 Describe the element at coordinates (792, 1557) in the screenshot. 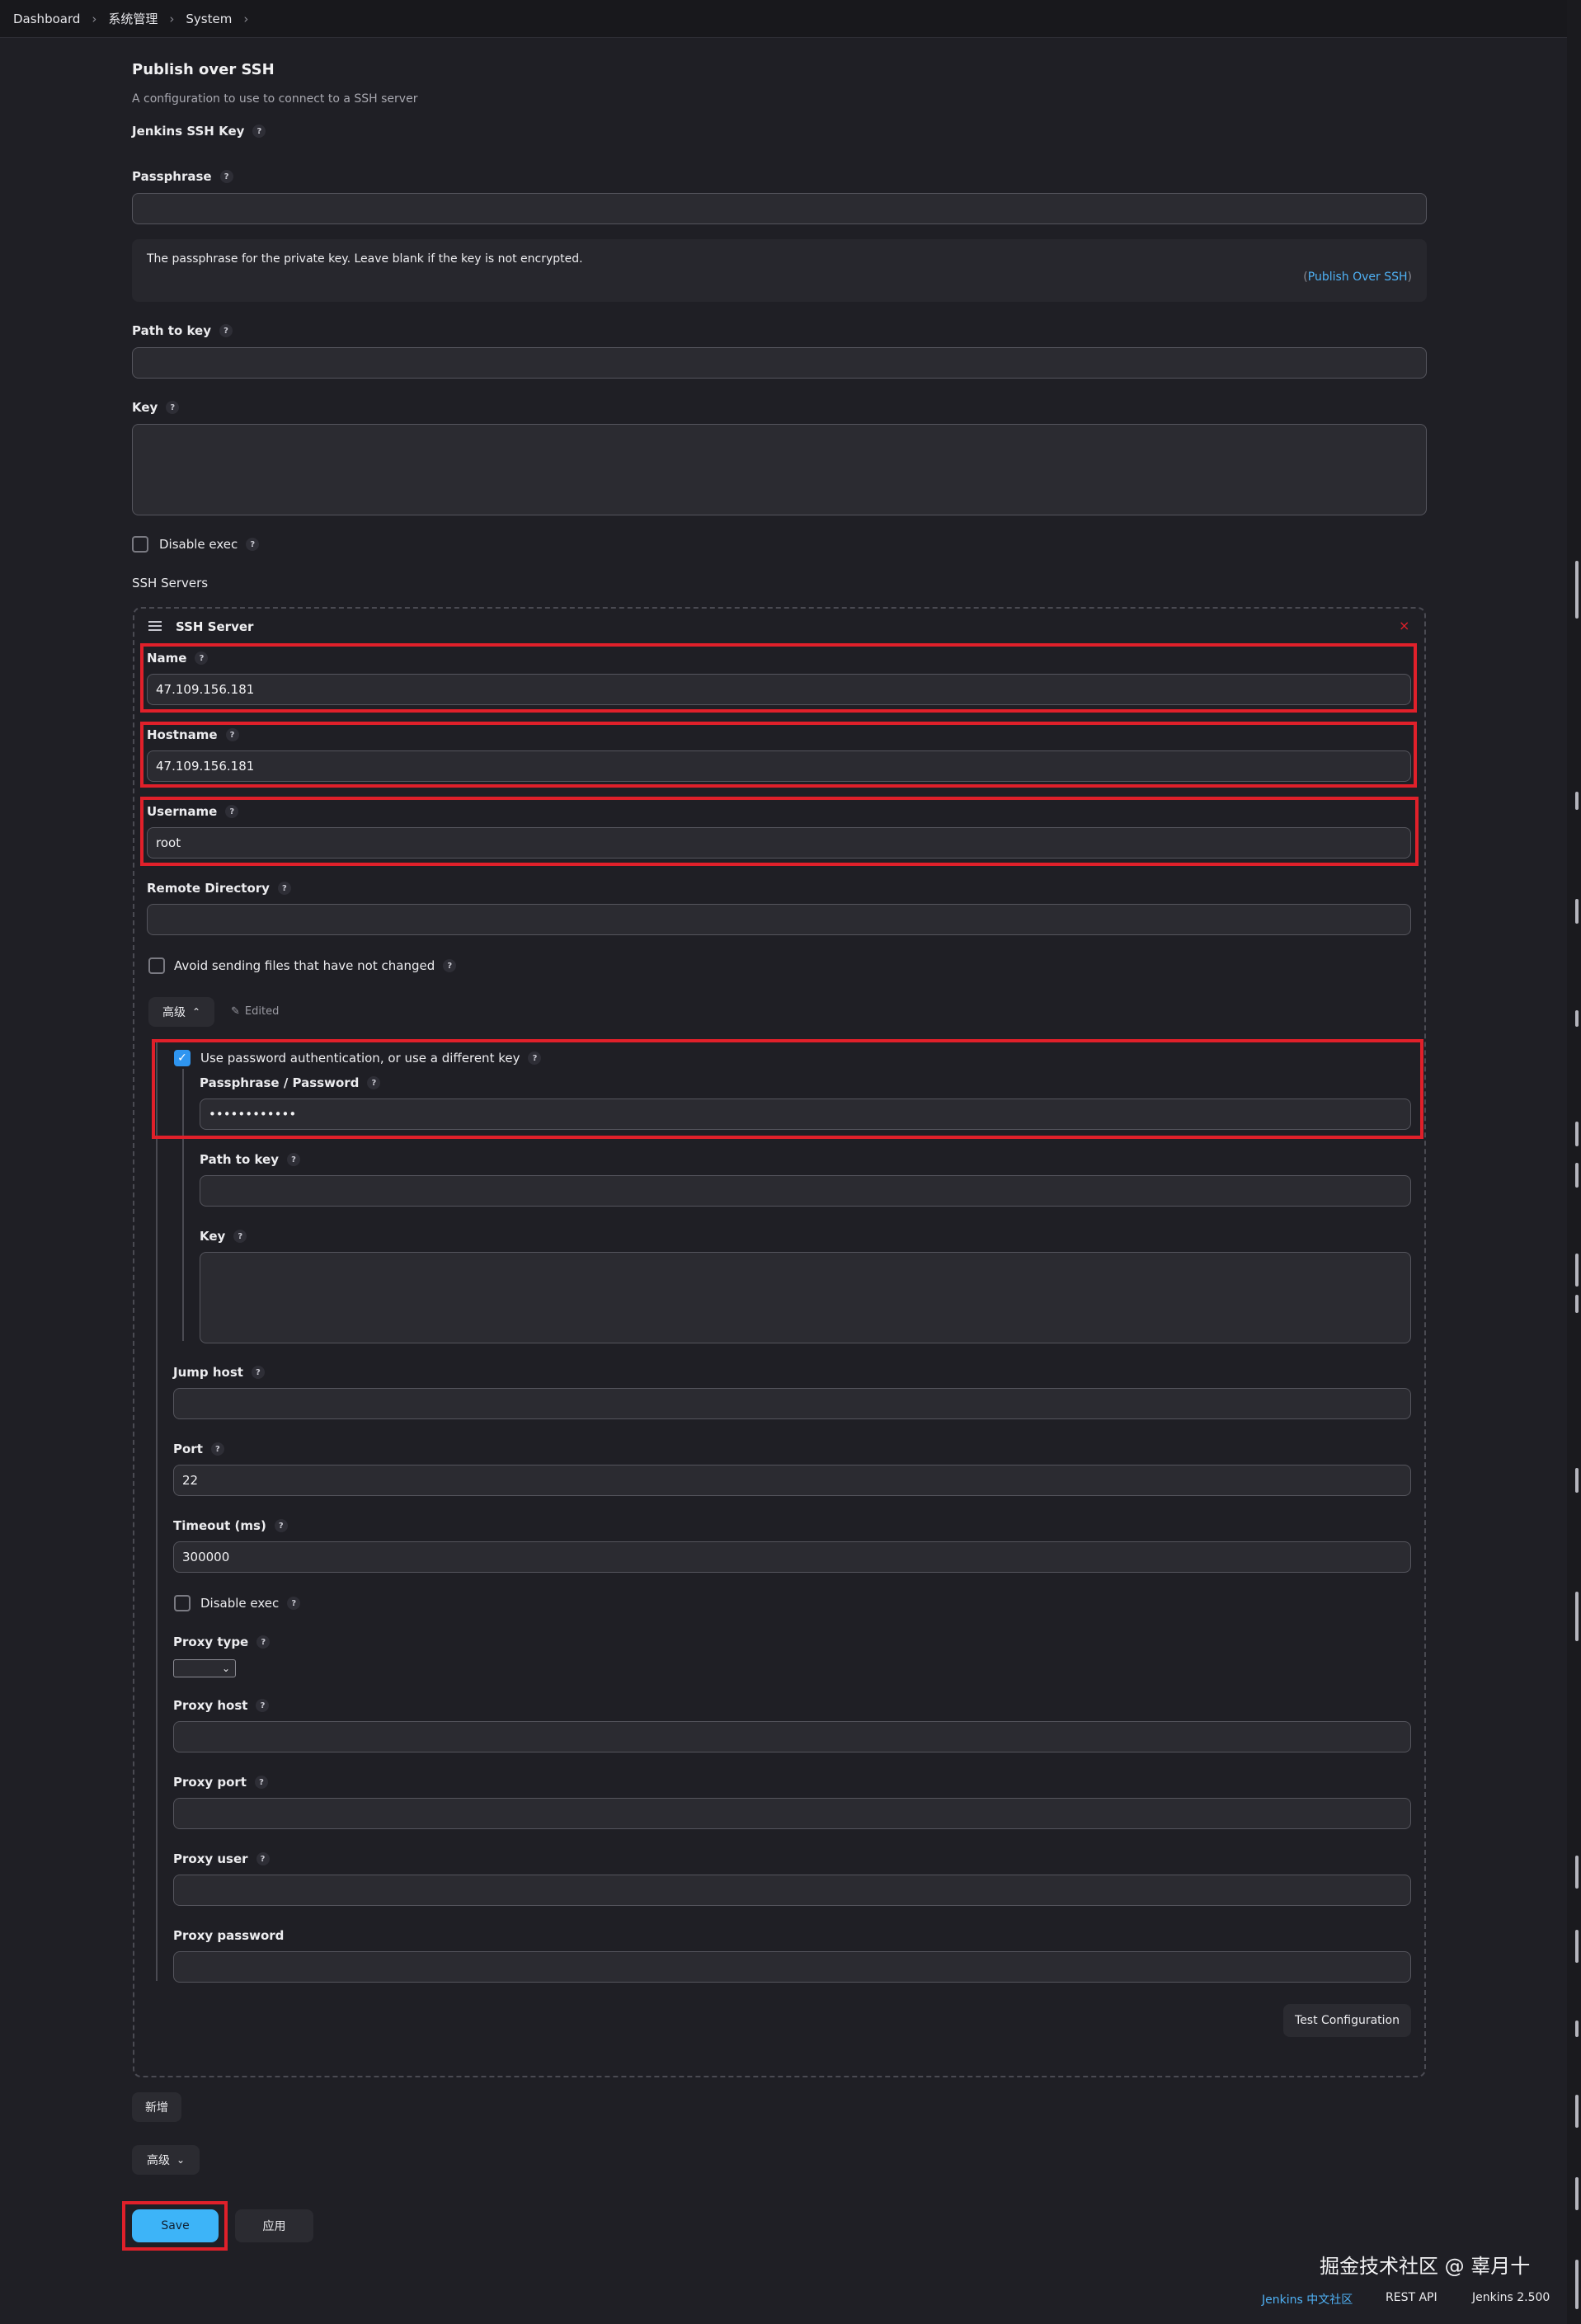

I see `timeout-input: 300000` at that location.